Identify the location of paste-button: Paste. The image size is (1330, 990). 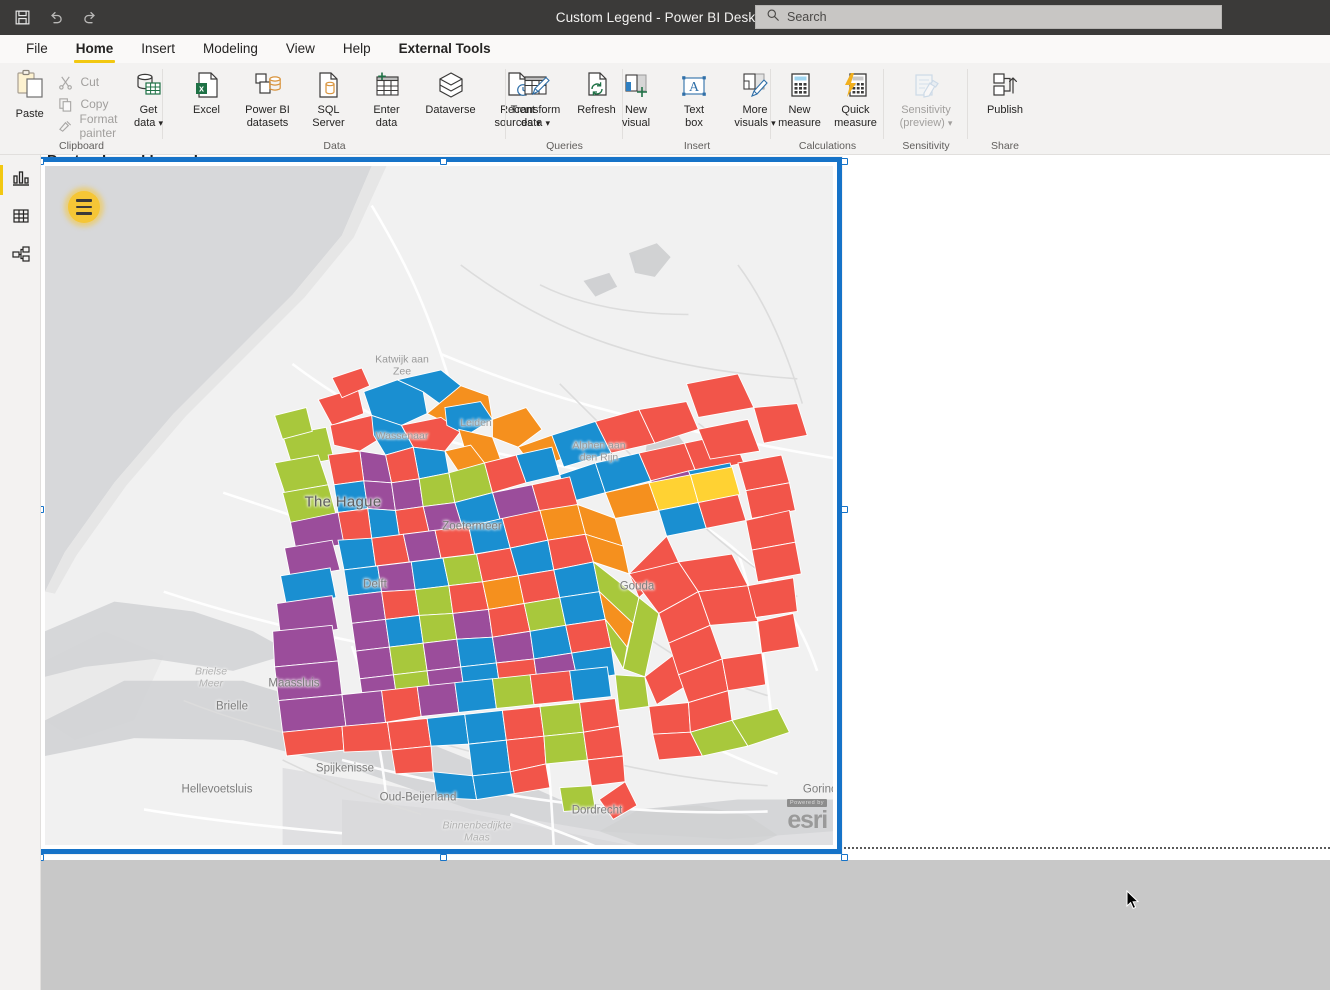
(29, 93).